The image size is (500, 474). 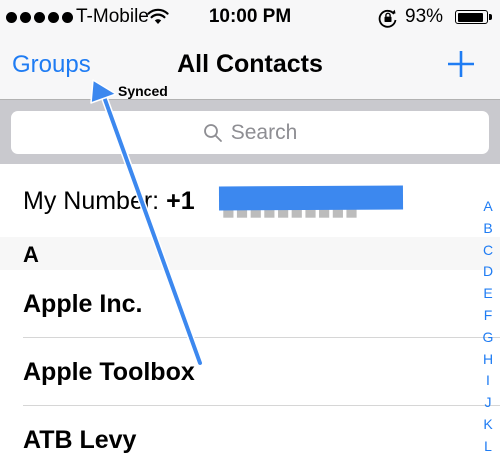 I want to click on redaction-bar, so click(x=311, y=198).